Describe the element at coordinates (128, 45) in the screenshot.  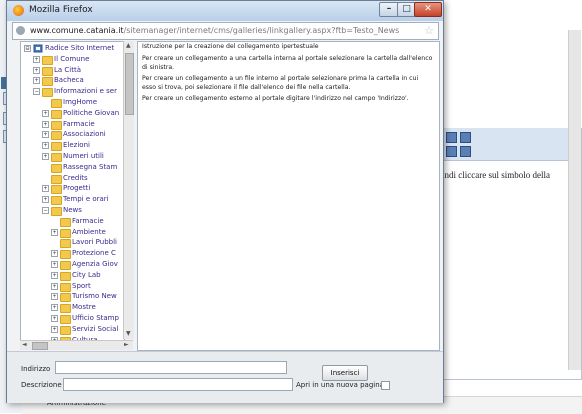
I see `scroll-up-arrow-icon: ▲` at that location.